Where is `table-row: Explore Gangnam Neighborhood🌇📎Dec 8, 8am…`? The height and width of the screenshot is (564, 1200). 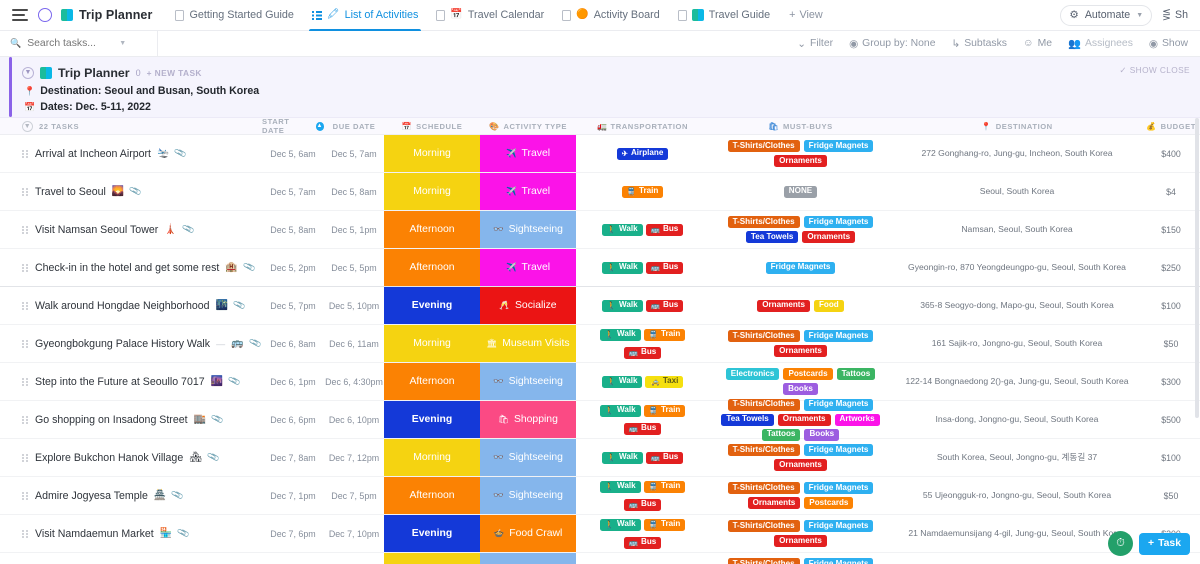 table-row: Explore Gangnam Neighborhood🌇📎Dec 8, 8am… is located at coordinates (600, 558).